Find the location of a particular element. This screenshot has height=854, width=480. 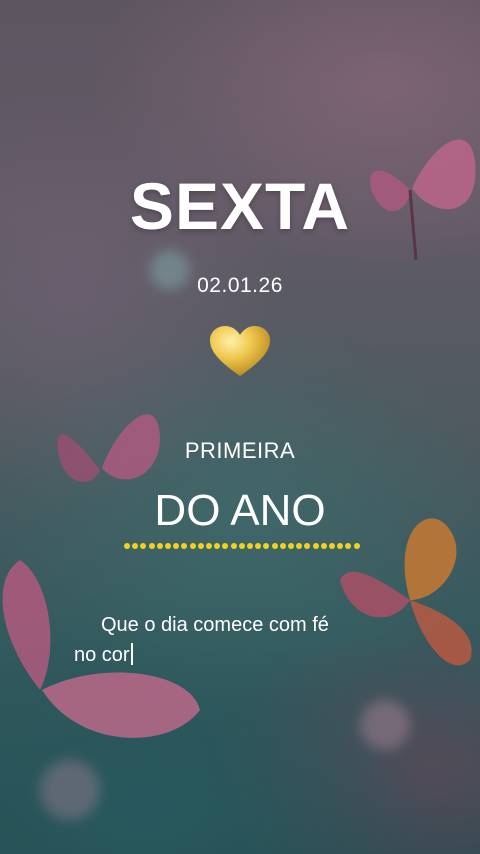

subtitle-small: PRIMEIRA is located at coordinates (240, 450).